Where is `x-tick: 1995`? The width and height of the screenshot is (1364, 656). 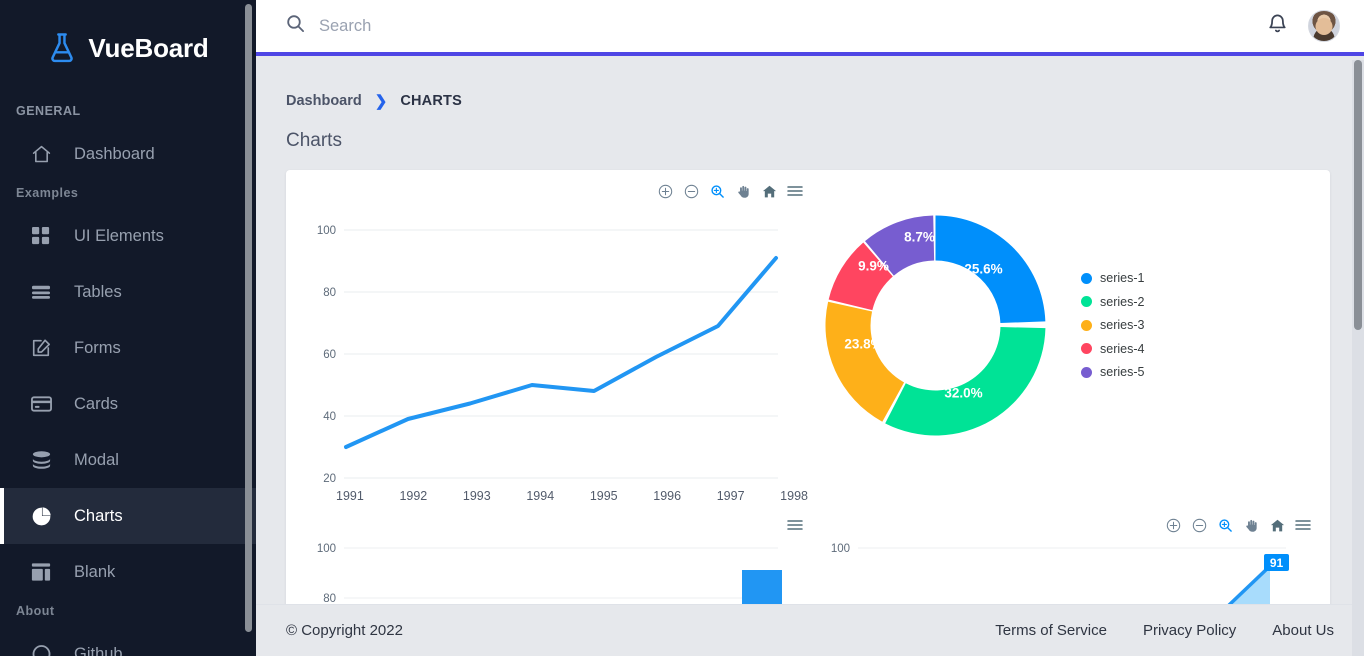 x-tick: 1995 is located at coordinates (603, 496).